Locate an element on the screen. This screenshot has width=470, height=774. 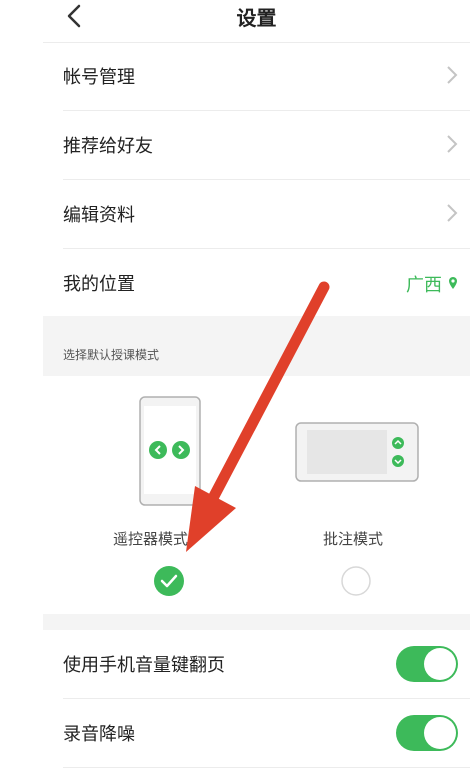
menu-item-account: 帐号管理 is located at coordinates (256, 76).